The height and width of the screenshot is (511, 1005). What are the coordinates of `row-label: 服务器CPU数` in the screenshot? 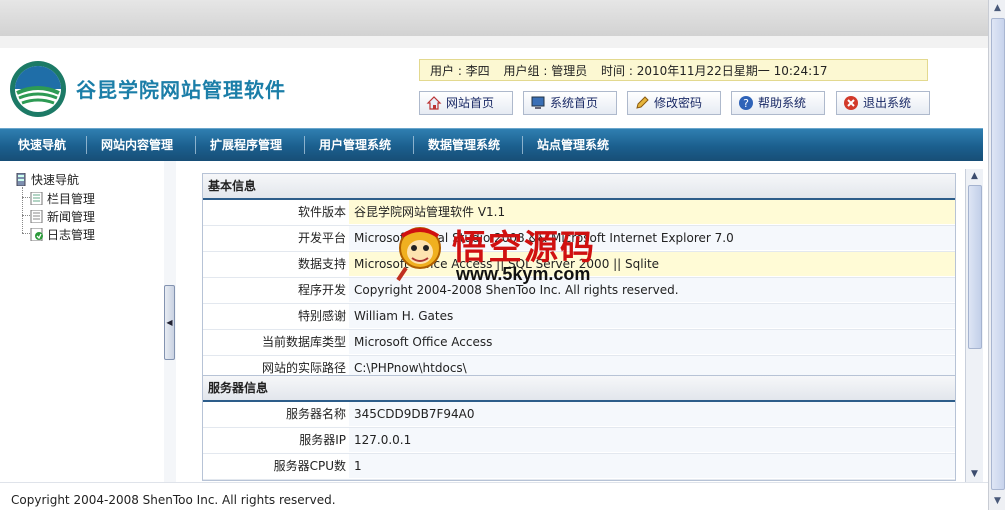 It's located at (309, 466).